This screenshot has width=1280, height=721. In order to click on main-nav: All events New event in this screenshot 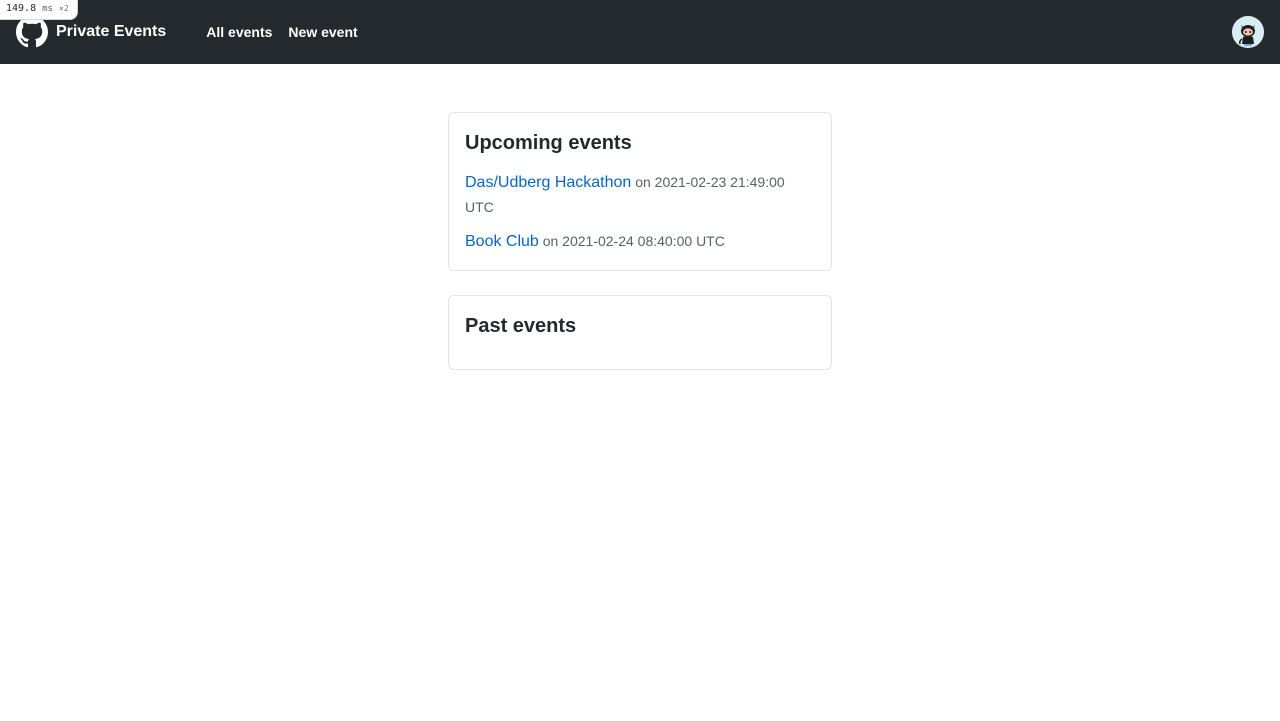, I will do `click(289, 32)`.